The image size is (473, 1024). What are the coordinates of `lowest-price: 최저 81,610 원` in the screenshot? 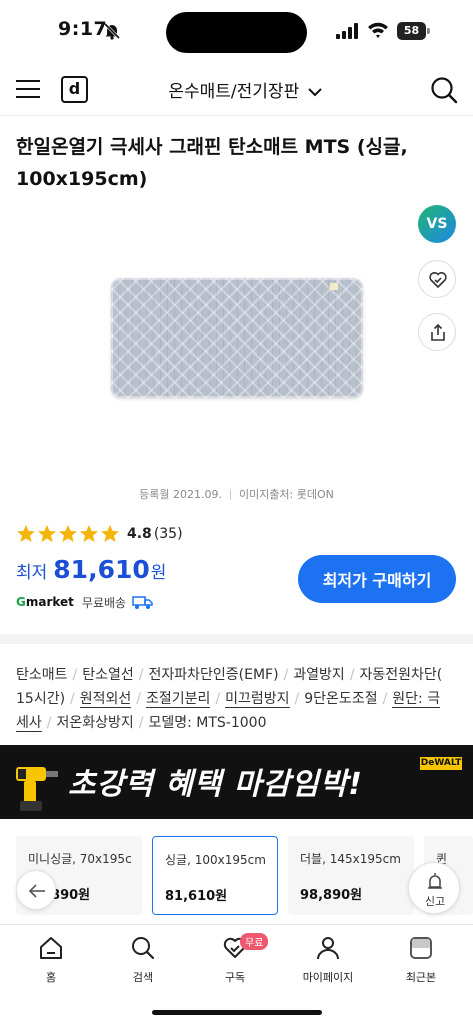 It's located at (91, 572).